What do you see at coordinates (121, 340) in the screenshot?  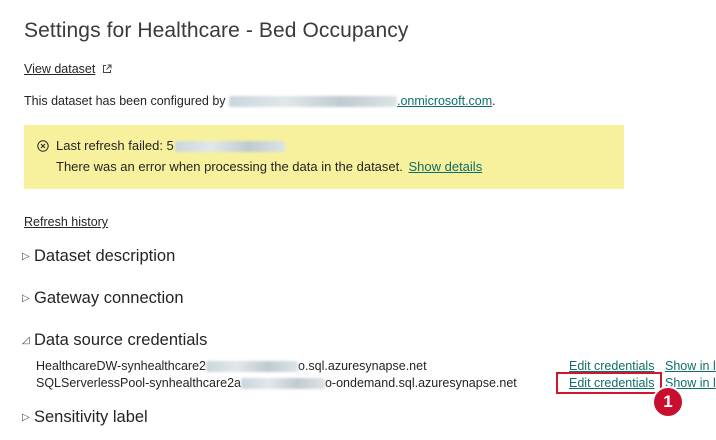 I see `section-label: Data source credentials` at bounding box center [121, 340].